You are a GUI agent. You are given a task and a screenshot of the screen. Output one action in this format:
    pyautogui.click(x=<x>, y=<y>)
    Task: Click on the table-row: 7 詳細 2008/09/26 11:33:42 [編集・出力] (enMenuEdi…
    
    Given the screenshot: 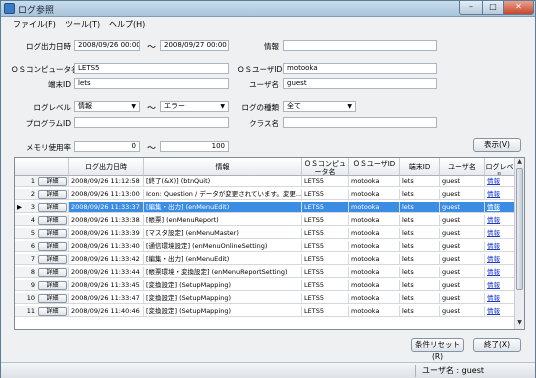 What is the action you would take?
    pyautogui.click(x=265, y=259)
    